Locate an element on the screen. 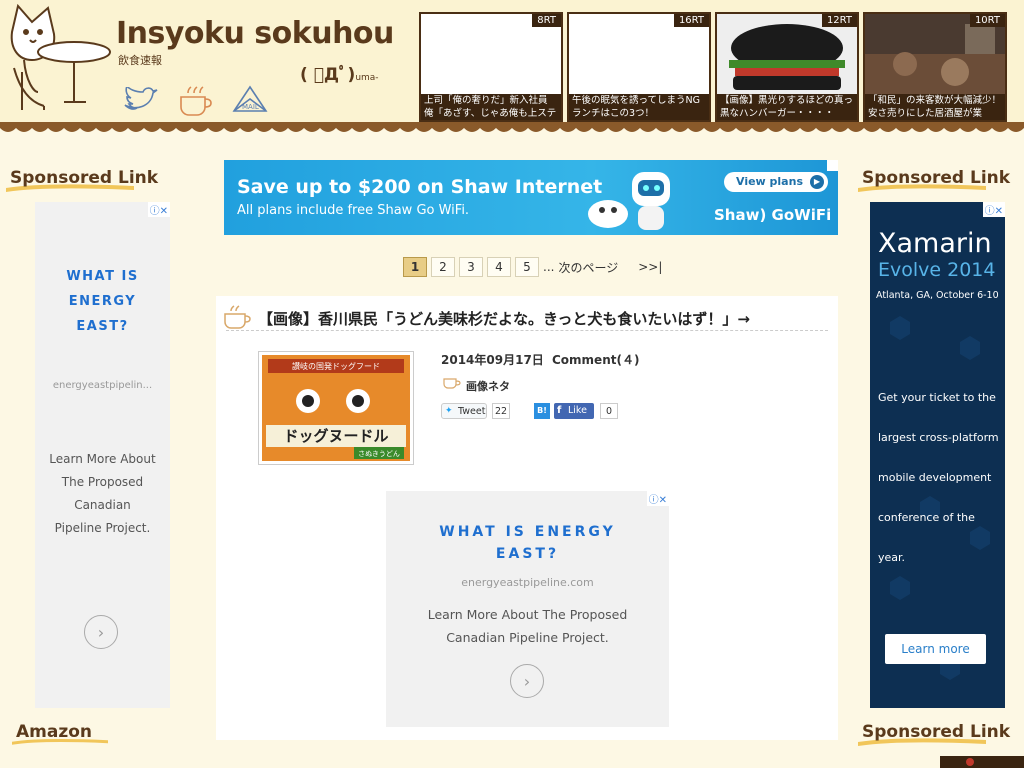 This screenshot has height=768, width=1024. comment-link: Comment(４) is located at coordinates (595, 359).